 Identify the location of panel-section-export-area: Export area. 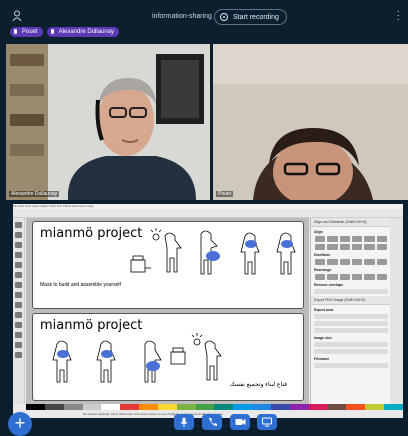
(324, 310).